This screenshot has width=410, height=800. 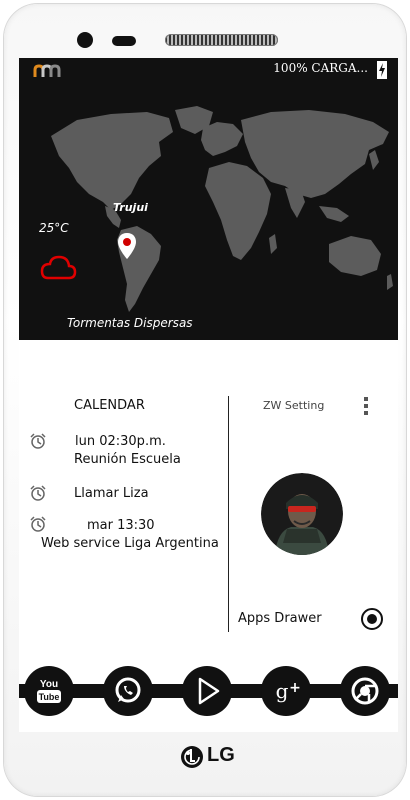 I want to click on more-vertical-icon, so click(x=367, y=408).